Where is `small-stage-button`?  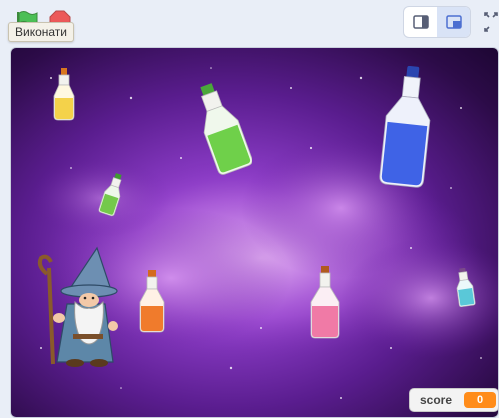 small-stage-button is located at coordinates (420, 22).